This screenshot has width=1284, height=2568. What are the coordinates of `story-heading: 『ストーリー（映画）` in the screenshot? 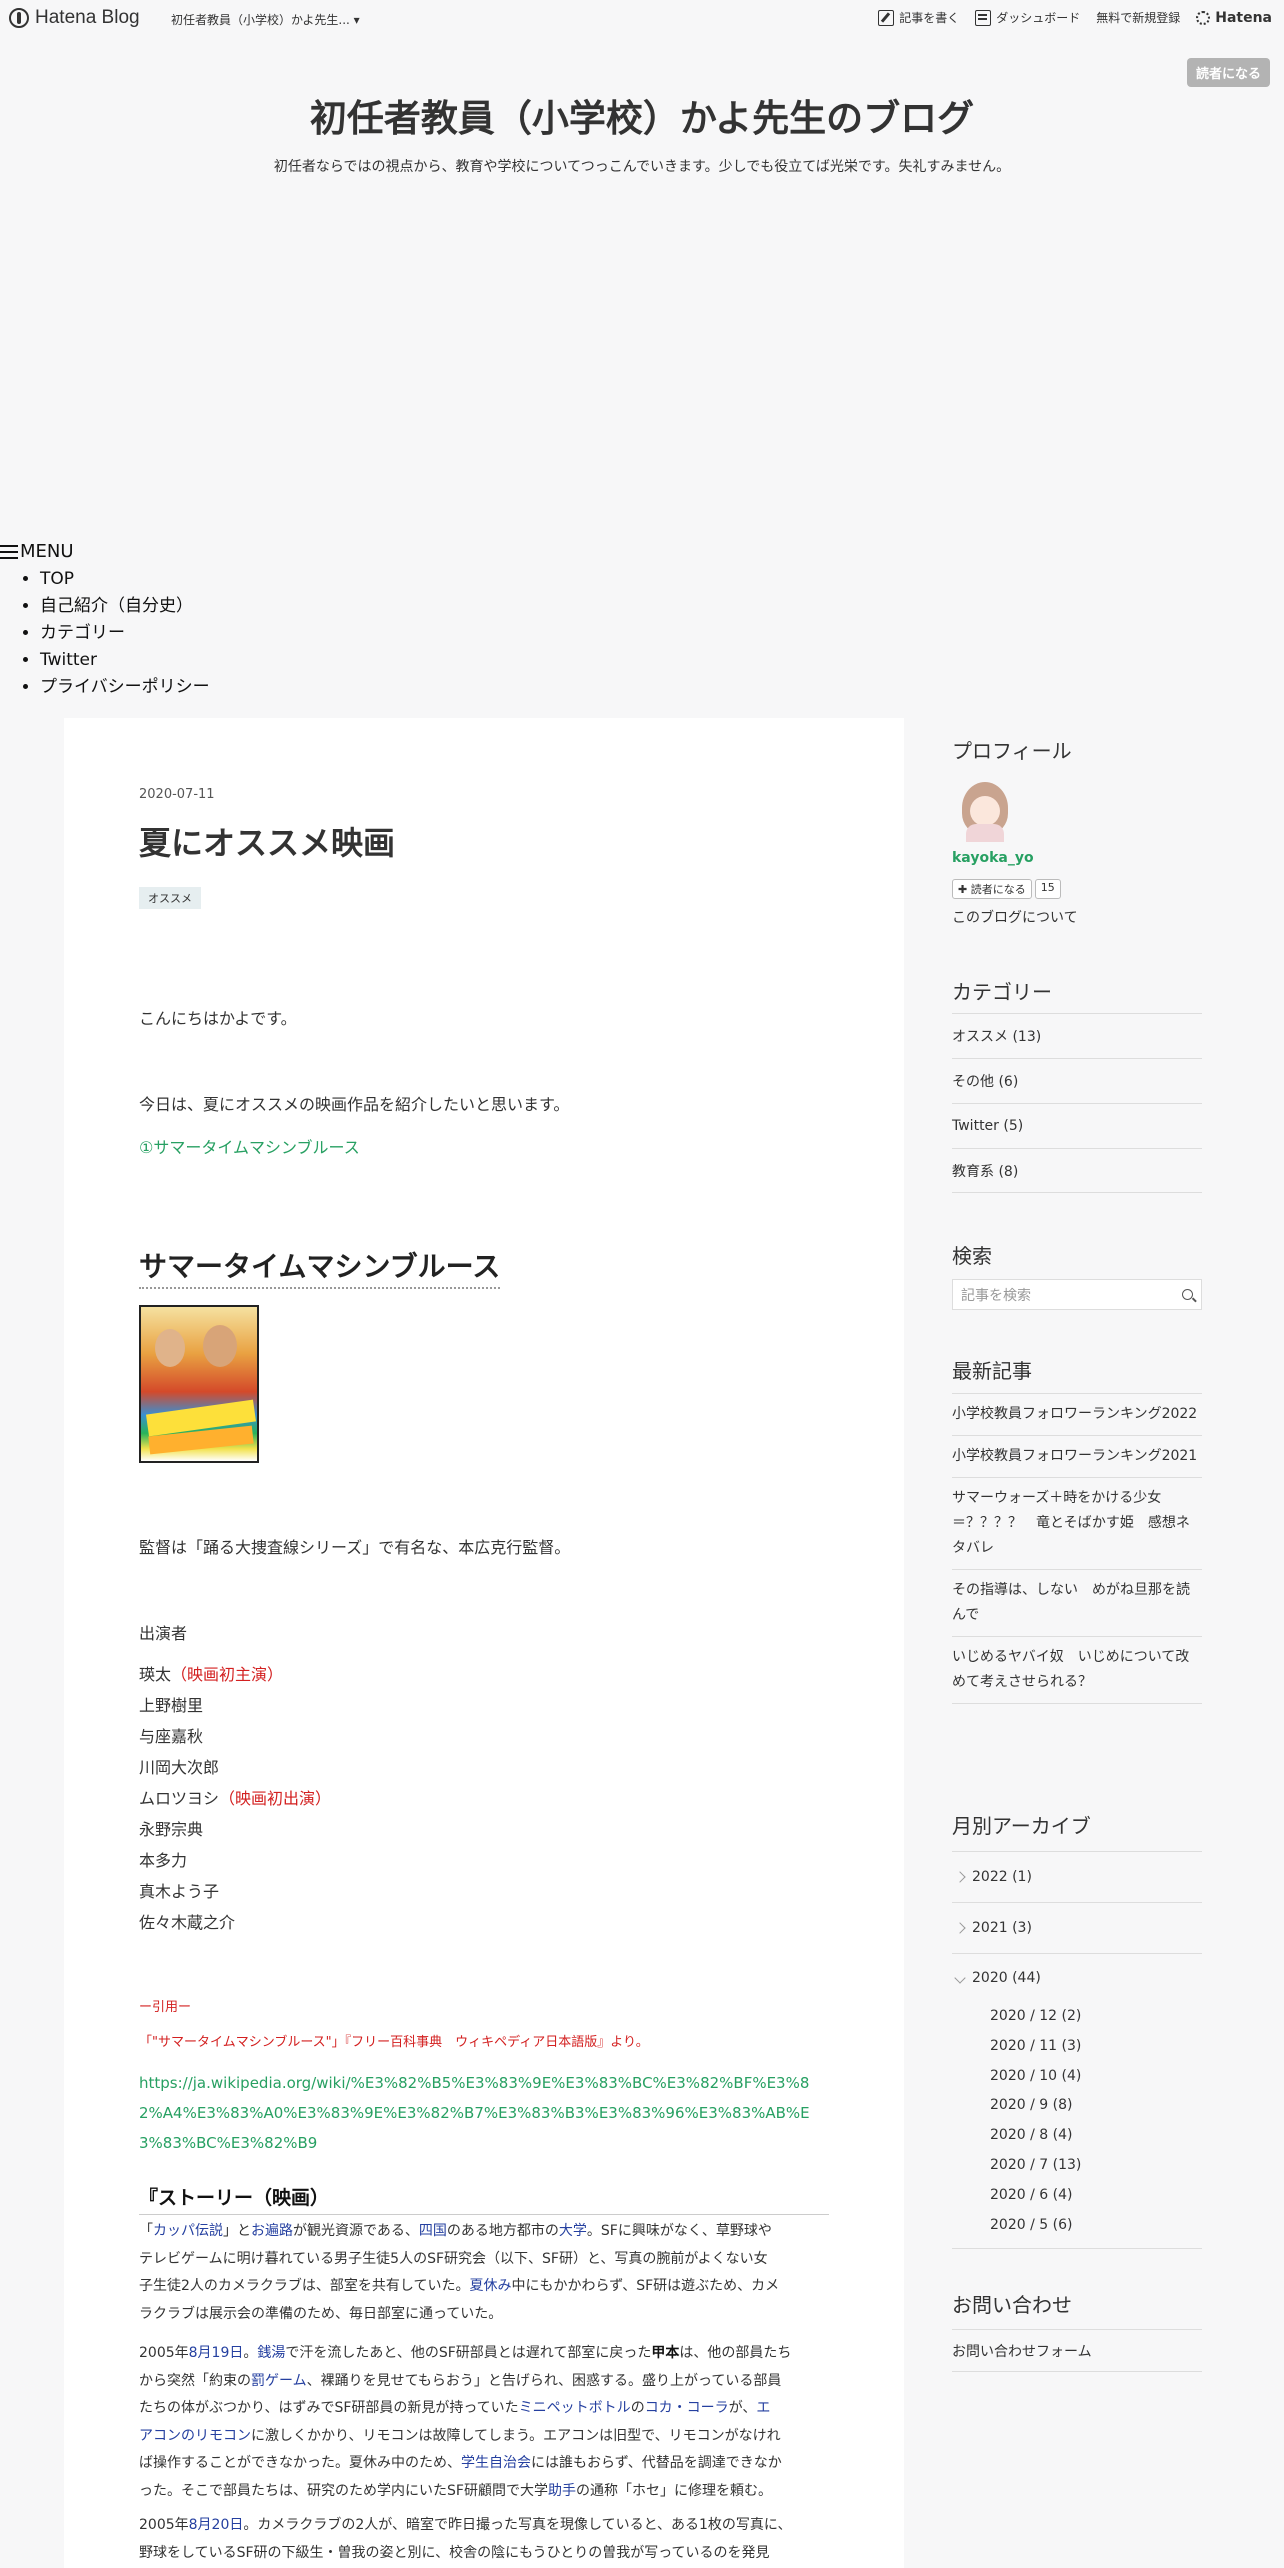 It's located at (484, 2199).